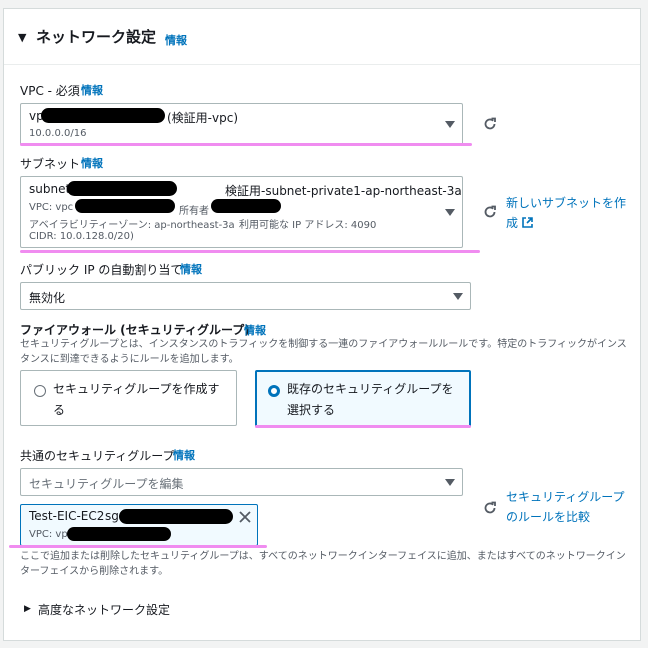  I want to click on common-sg-info-link: 情報, so click(184, 455).